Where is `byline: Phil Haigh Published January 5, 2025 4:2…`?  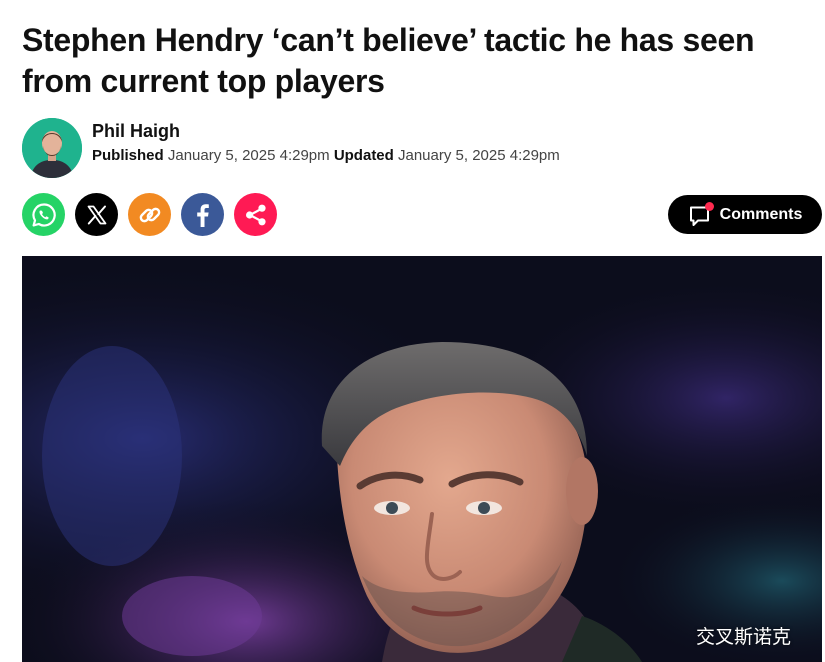
byline: Phil Haigh Published January 5, 2025 4:2… is located at coordinates (291, 148).